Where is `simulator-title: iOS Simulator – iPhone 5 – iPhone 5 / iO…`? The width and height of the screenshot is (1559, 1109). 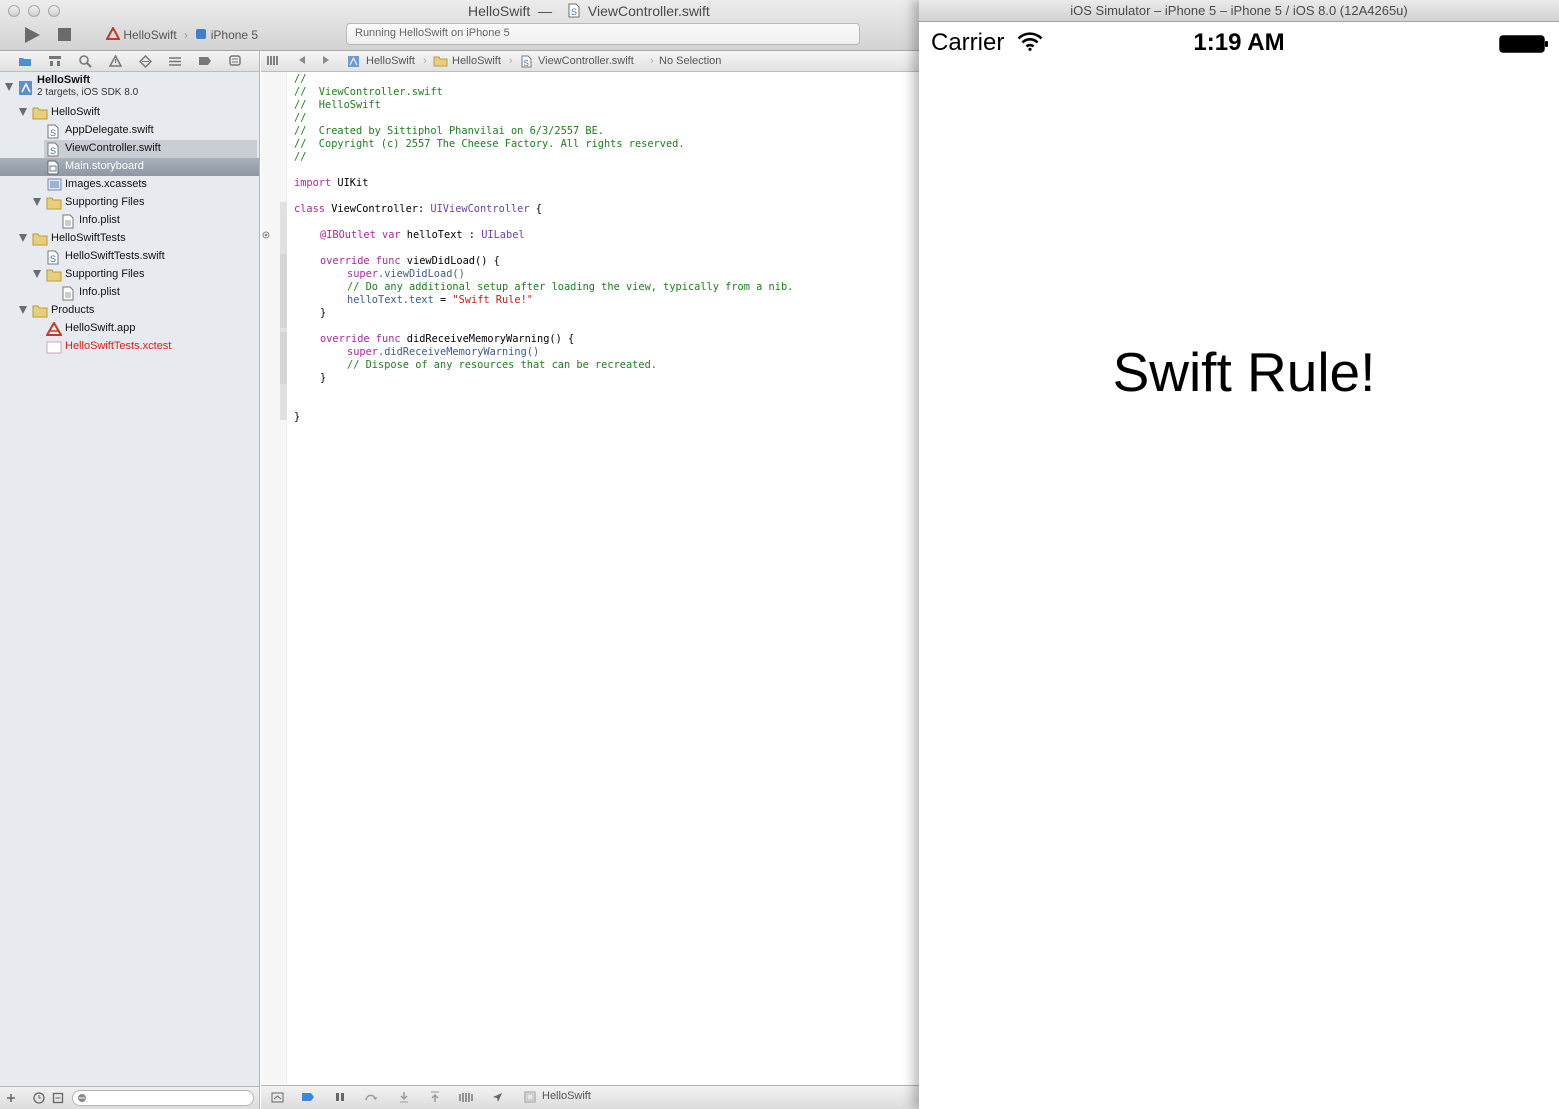 simulator-title: iOS Simulator – iPhone 5 – iPhone 5 / iO… is located at coordinates (1239, 11).